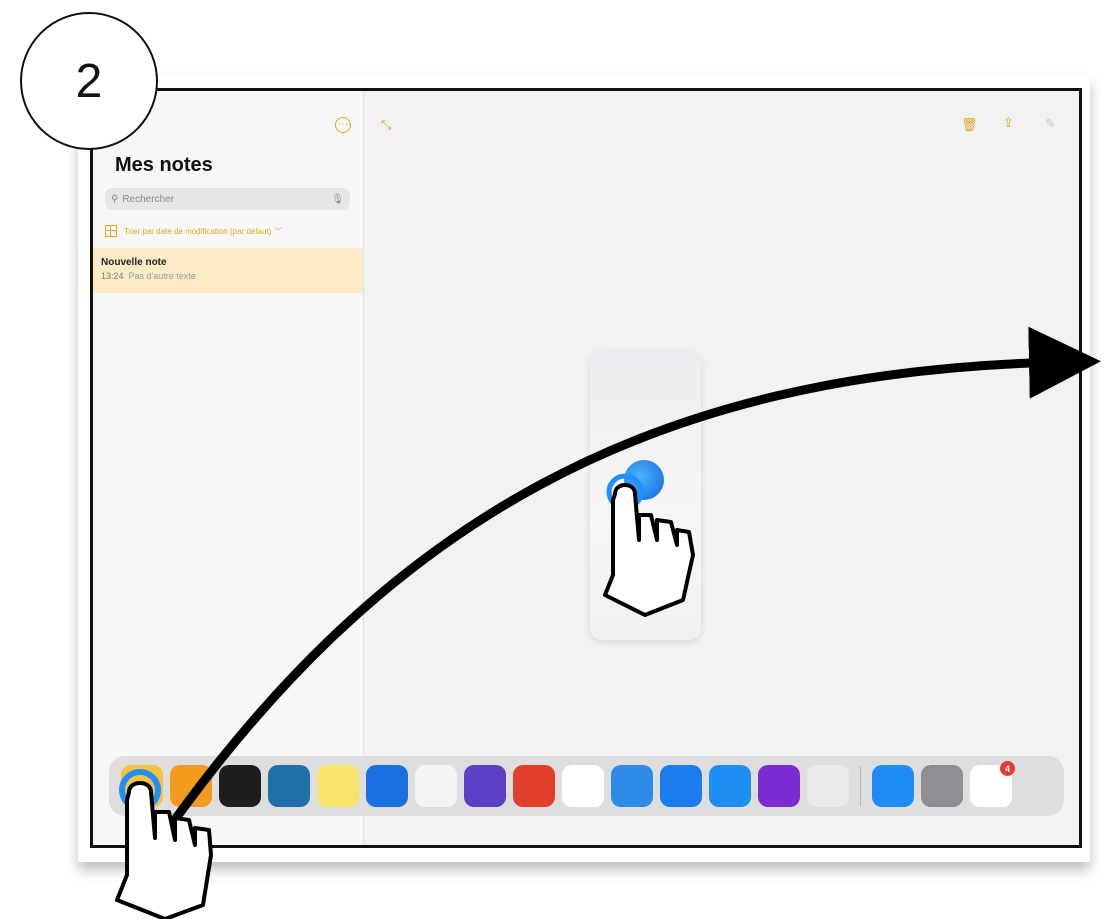 This screenshot has height=919, width=1110. Describe the element at coordinates (969, 125) in the screenshot. I see `trash-icon: 🗑` at that location.